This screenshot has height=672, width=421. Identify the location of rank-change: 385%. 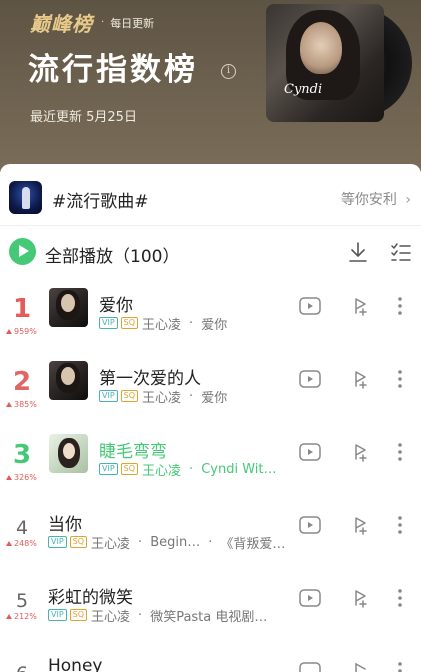
(21, 404).